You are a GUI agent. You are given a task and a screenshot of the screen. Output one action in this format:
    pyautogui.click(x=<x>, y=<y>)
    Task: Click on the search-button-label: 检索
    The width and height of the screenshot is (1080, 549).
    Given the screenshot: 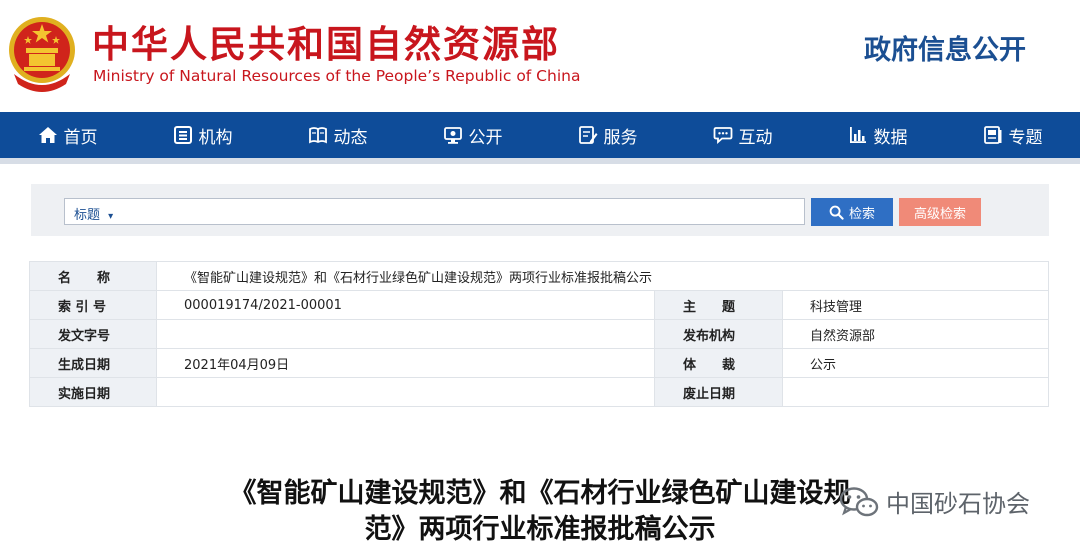 What is the action you would take?
    pyautogui.click(x=861, y=214)
    